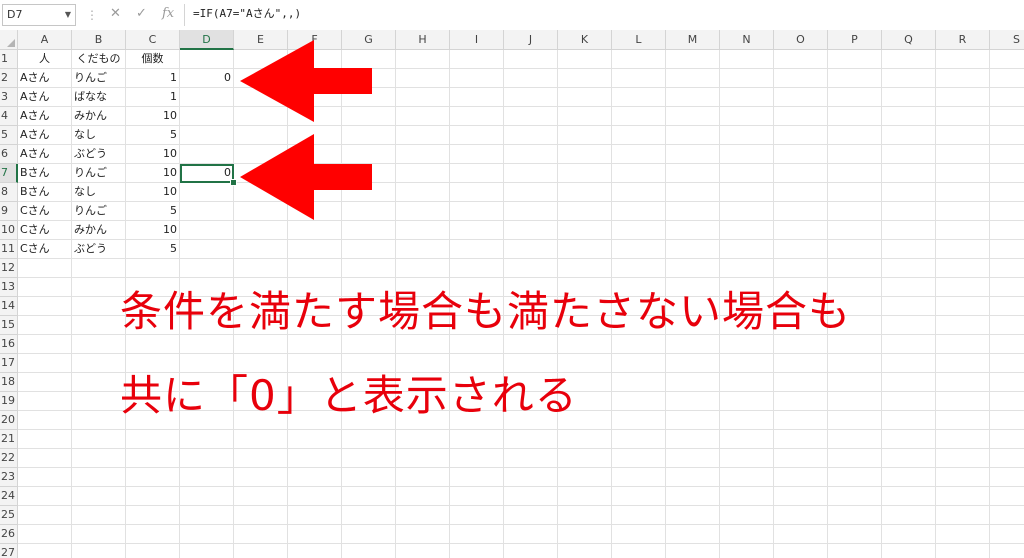 This screenshot has height=558, width=1024. I want to click on cell-h8, so click(423, 192).